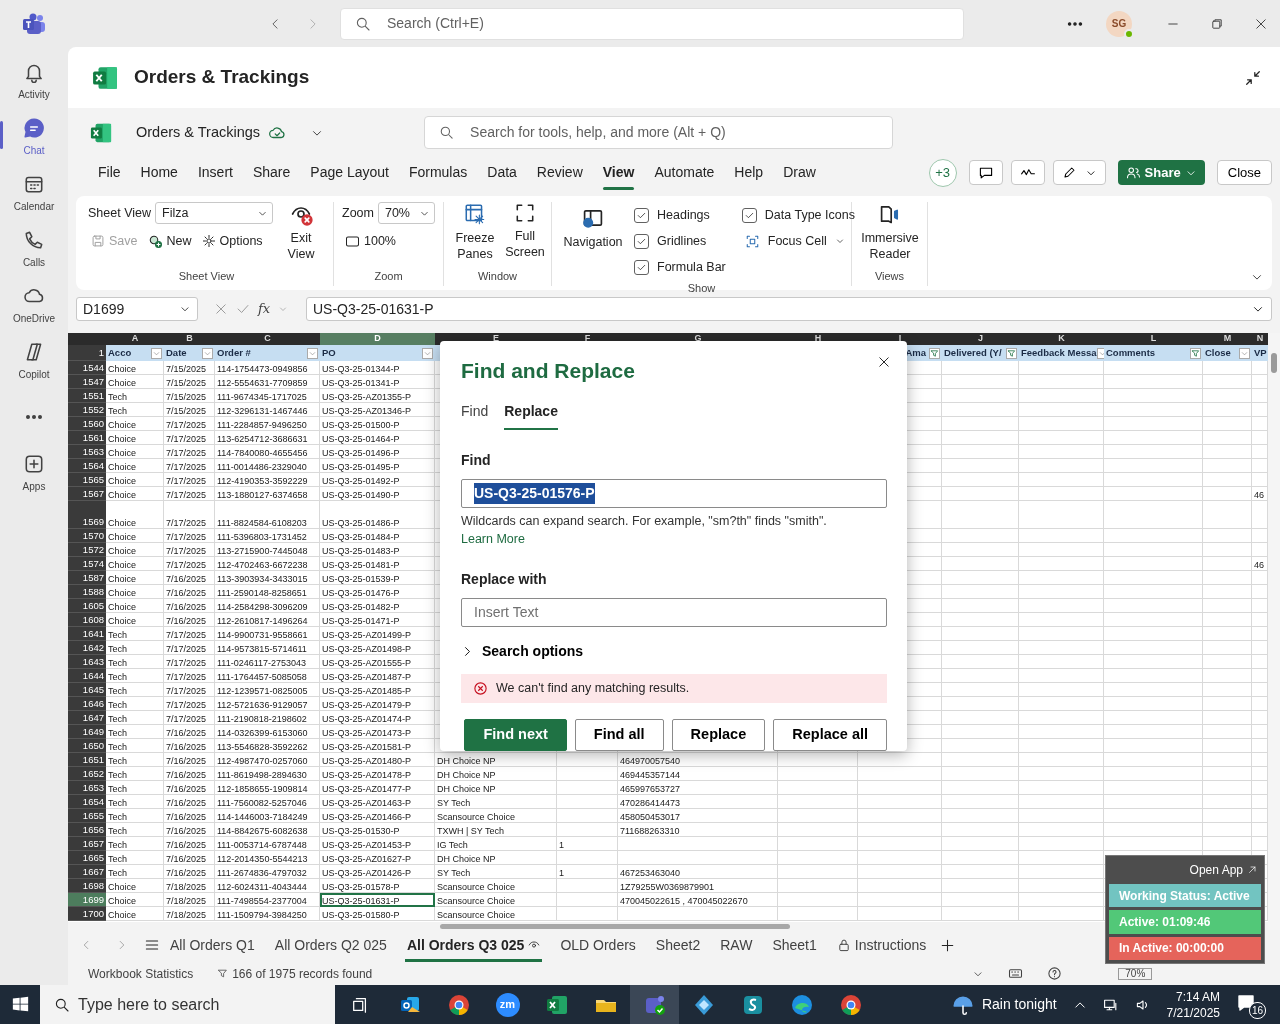 The image size is (1280, 1024). Describe the element at coordinates (684, 172) in the screenshot. I see `menu-tab: Automate` at that location.